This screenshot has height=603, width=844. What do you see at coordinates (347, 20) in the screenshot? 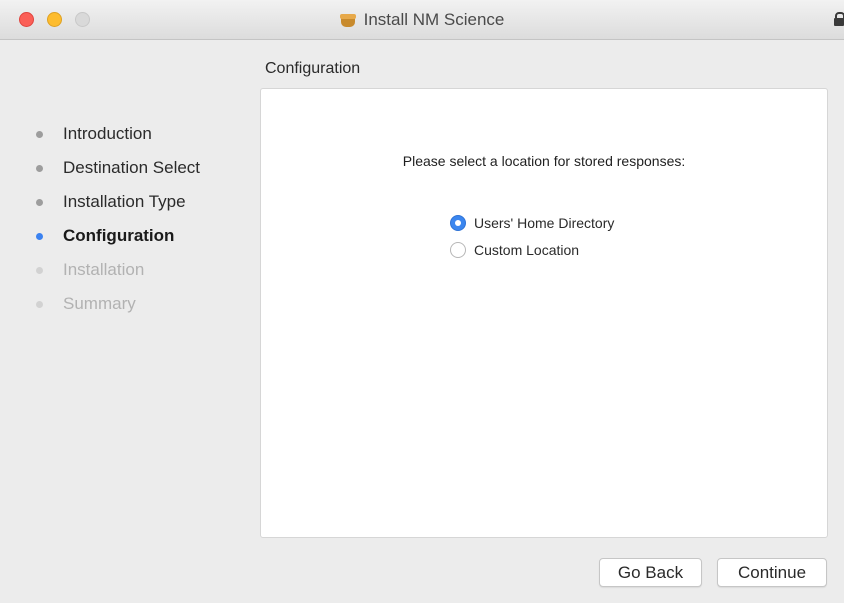
I see `package-installer-icon` at bounding box center [347, 20].